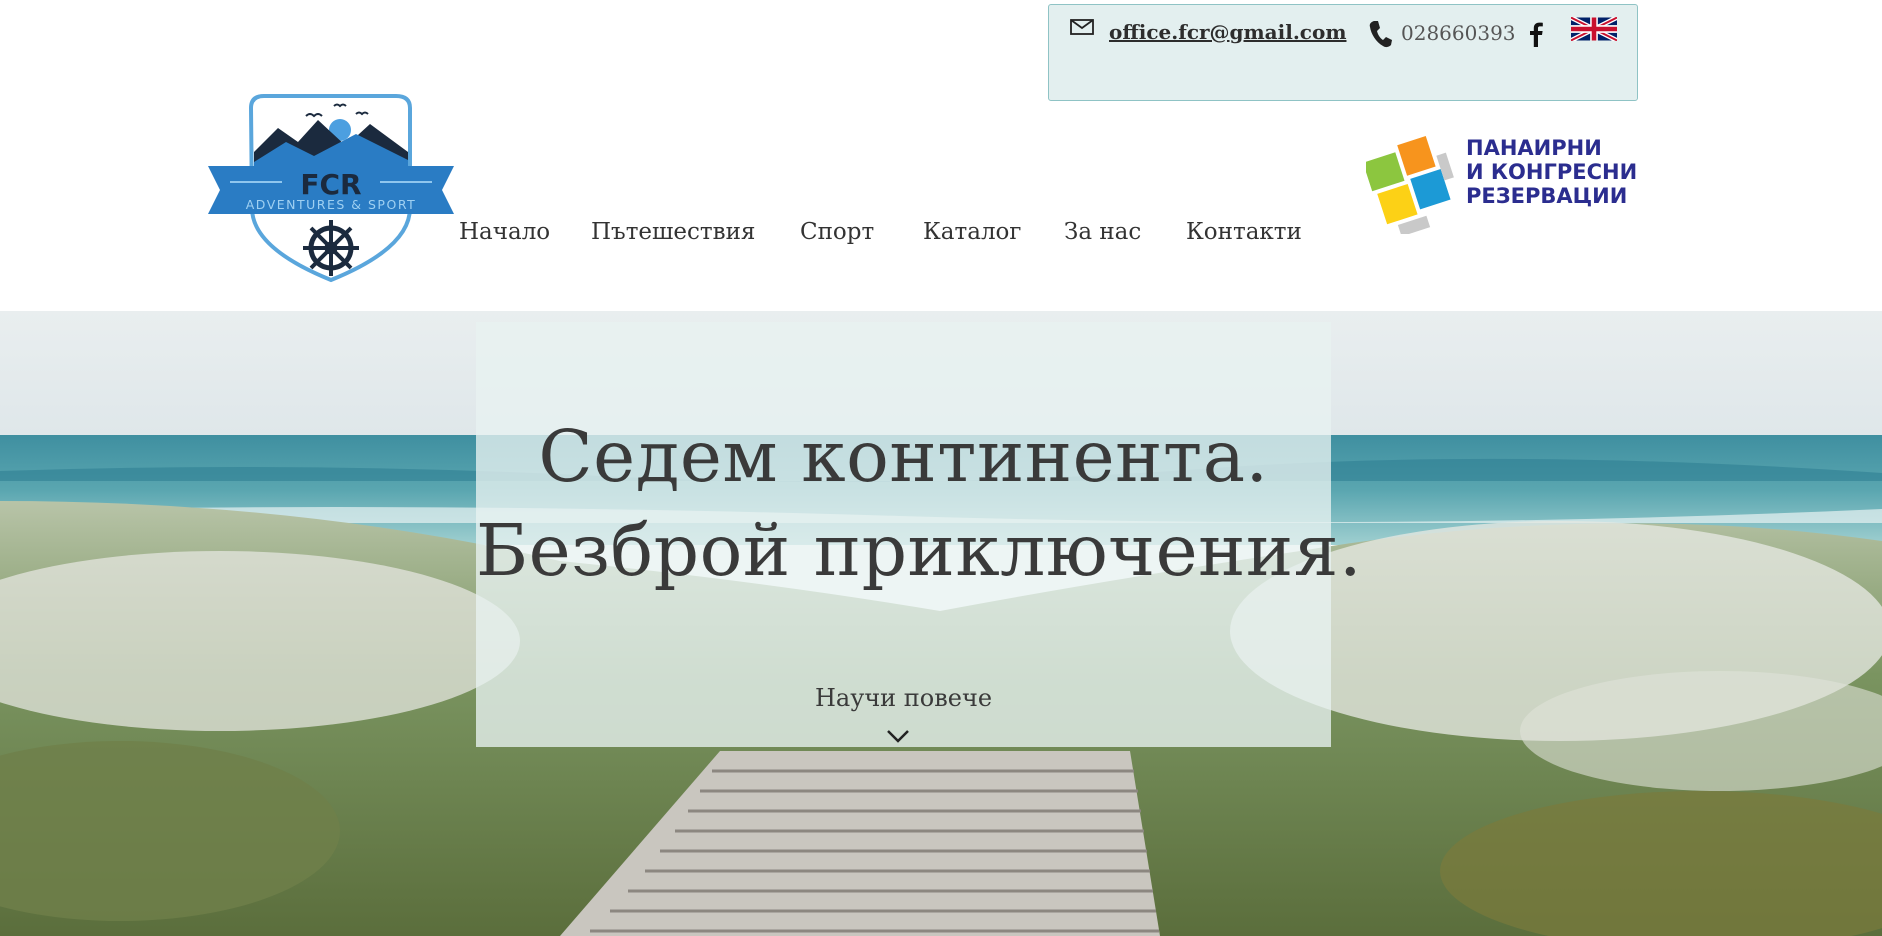  Describe the element at coordinates (673, 232) in the screenshot. I see `nav-item-travel: Пътешествия` at that location.